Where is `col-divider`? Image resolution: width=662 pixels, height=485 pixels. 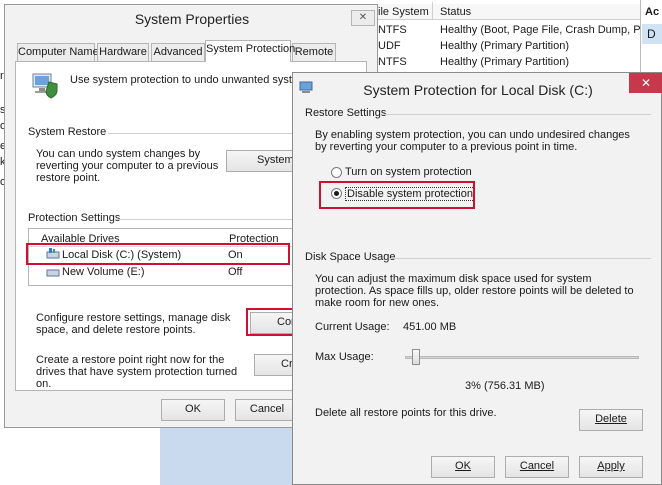 col-divider is located at coordinates (432, 11).